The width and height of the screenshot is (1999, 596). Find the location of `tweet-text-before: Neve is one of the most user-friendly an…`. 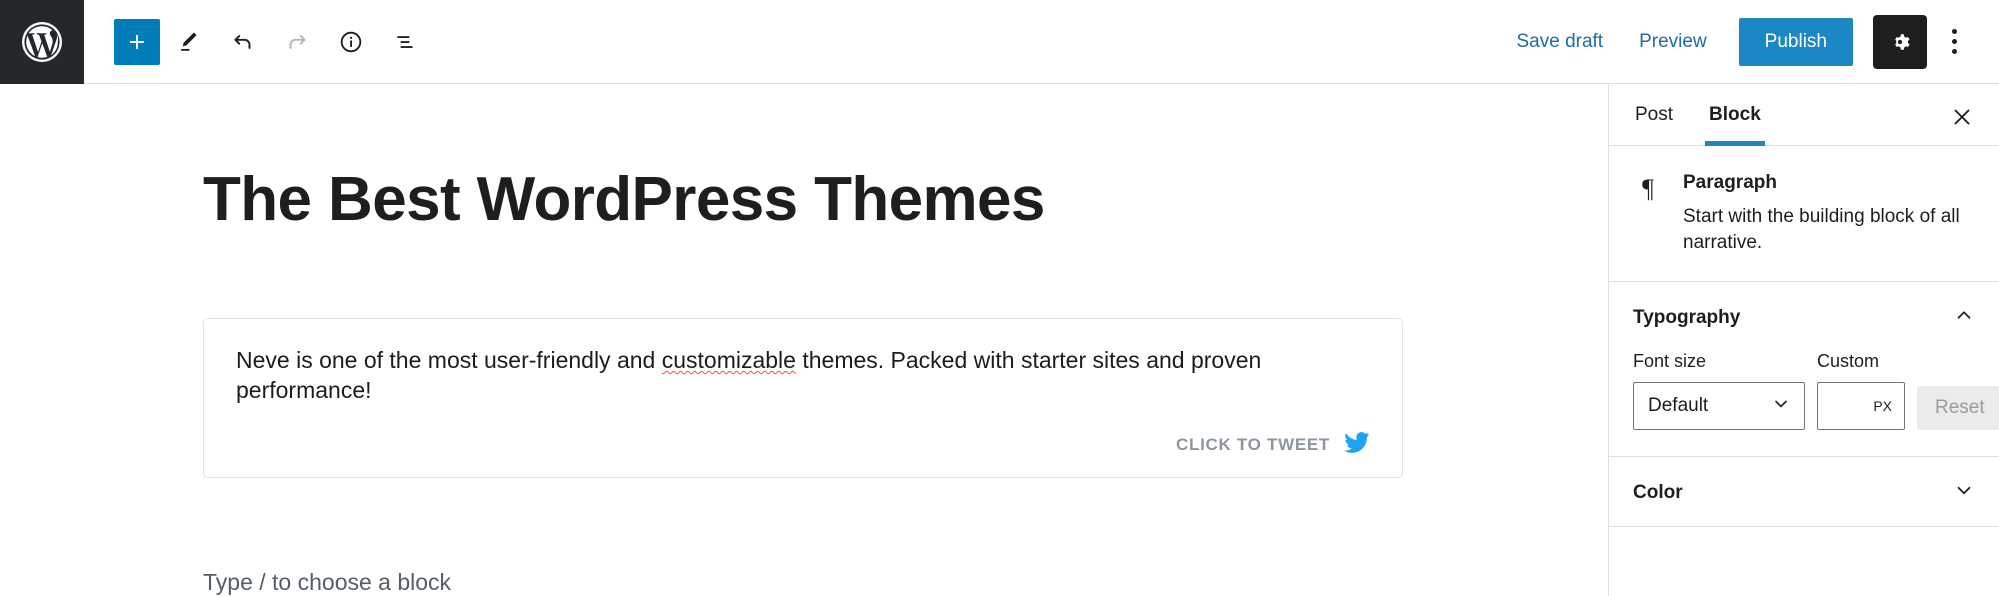

tweet-text-before: Neve is one of the most user-friendly an… is located at coordinates (449, 360).